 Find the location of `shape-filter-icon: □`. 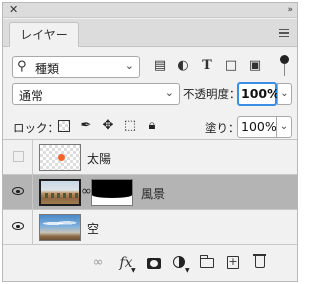

shape-filter-icon: □ is located at coordinates (231, 66).